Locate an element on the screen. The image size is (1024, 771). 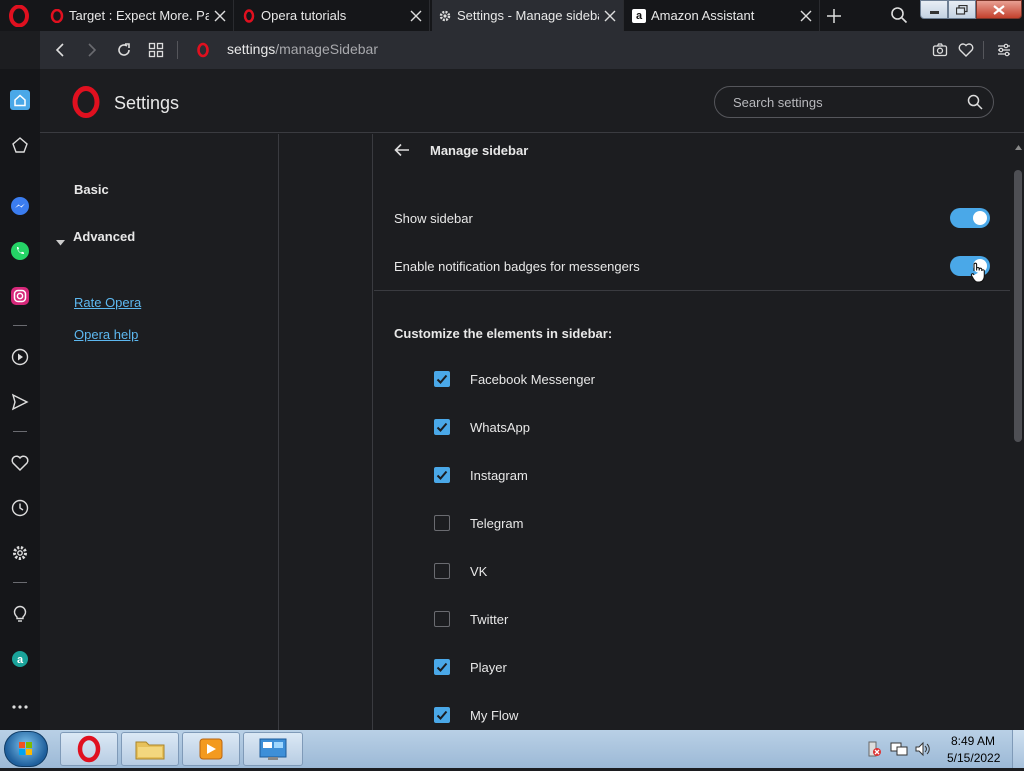
nav-advanced: Advanced is located at coordinates (104, 236).